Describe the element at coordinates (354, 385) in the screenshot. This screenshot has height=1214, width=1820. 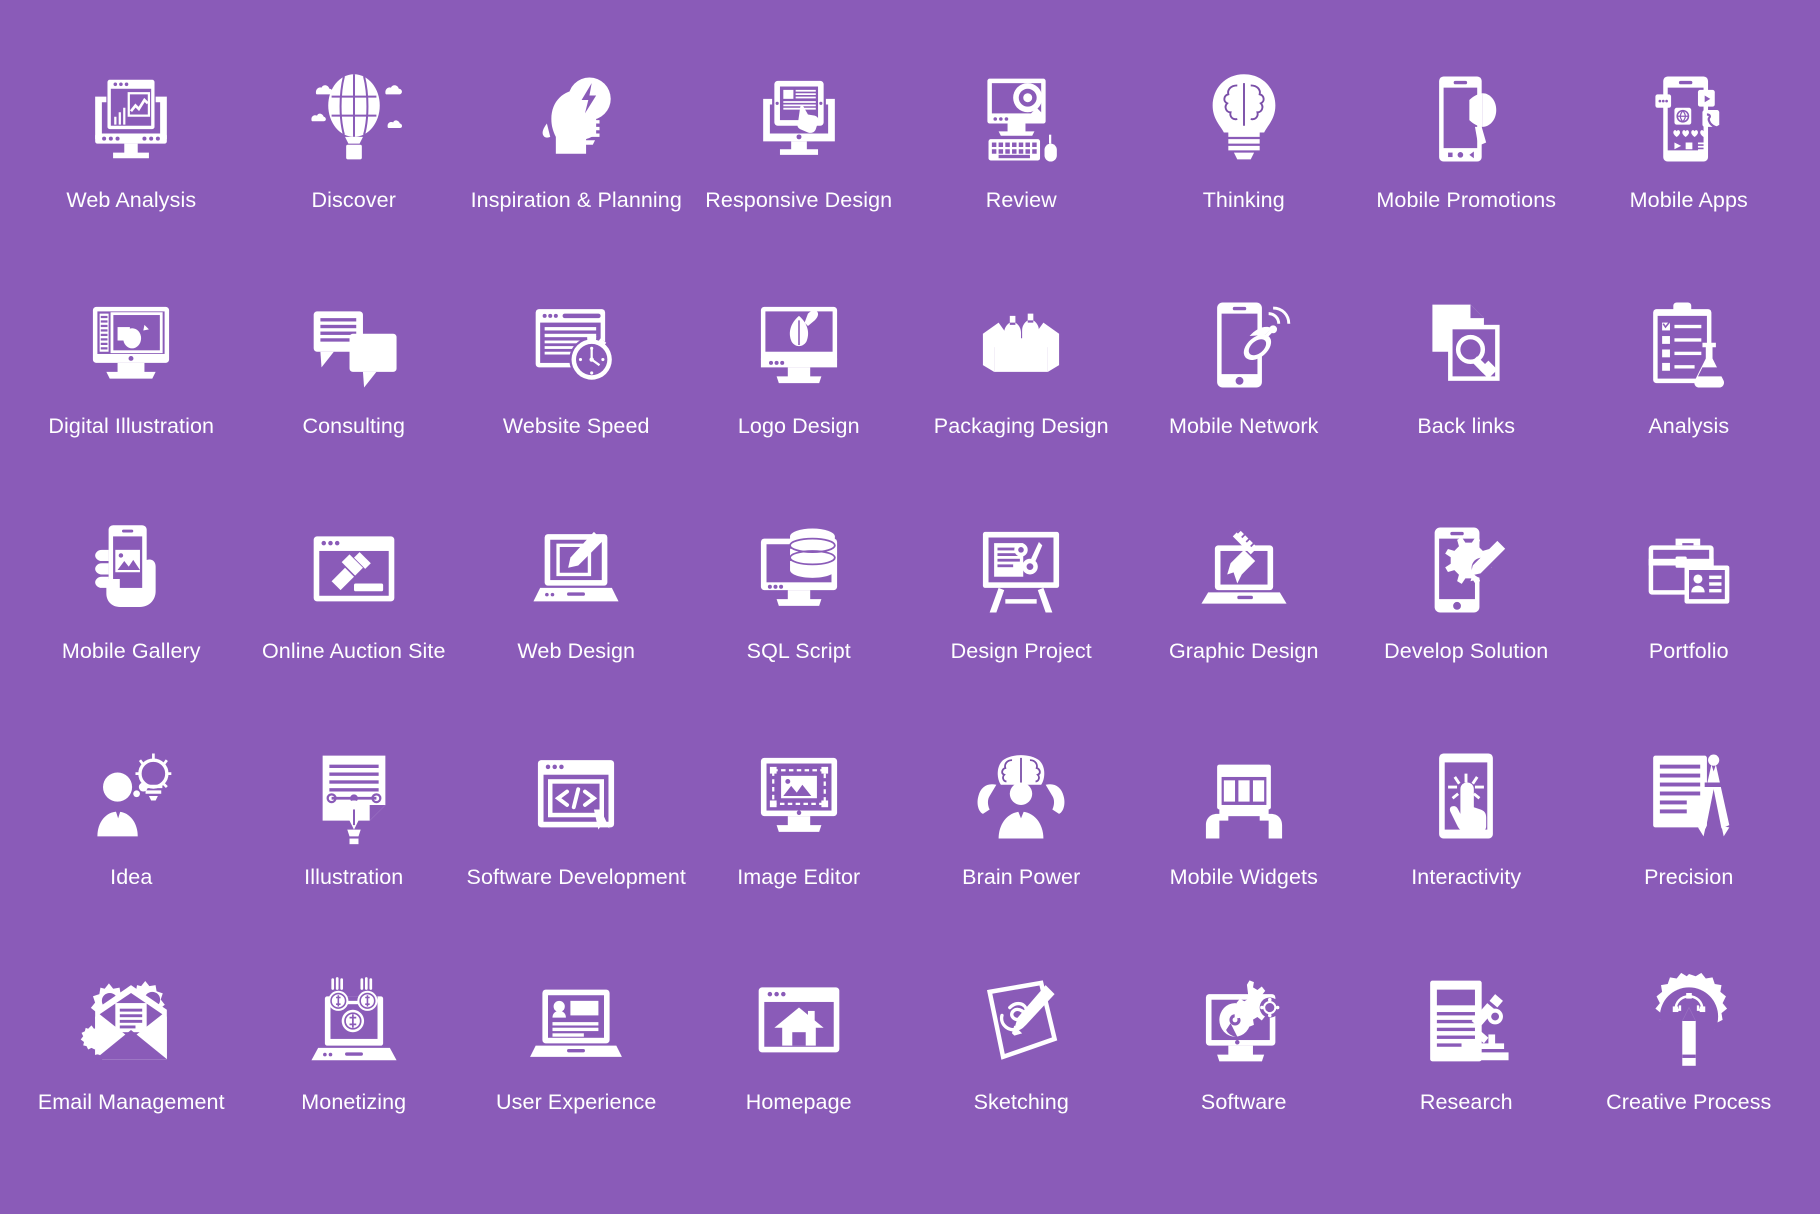
I see `icon-cell: Consulting` at that location.